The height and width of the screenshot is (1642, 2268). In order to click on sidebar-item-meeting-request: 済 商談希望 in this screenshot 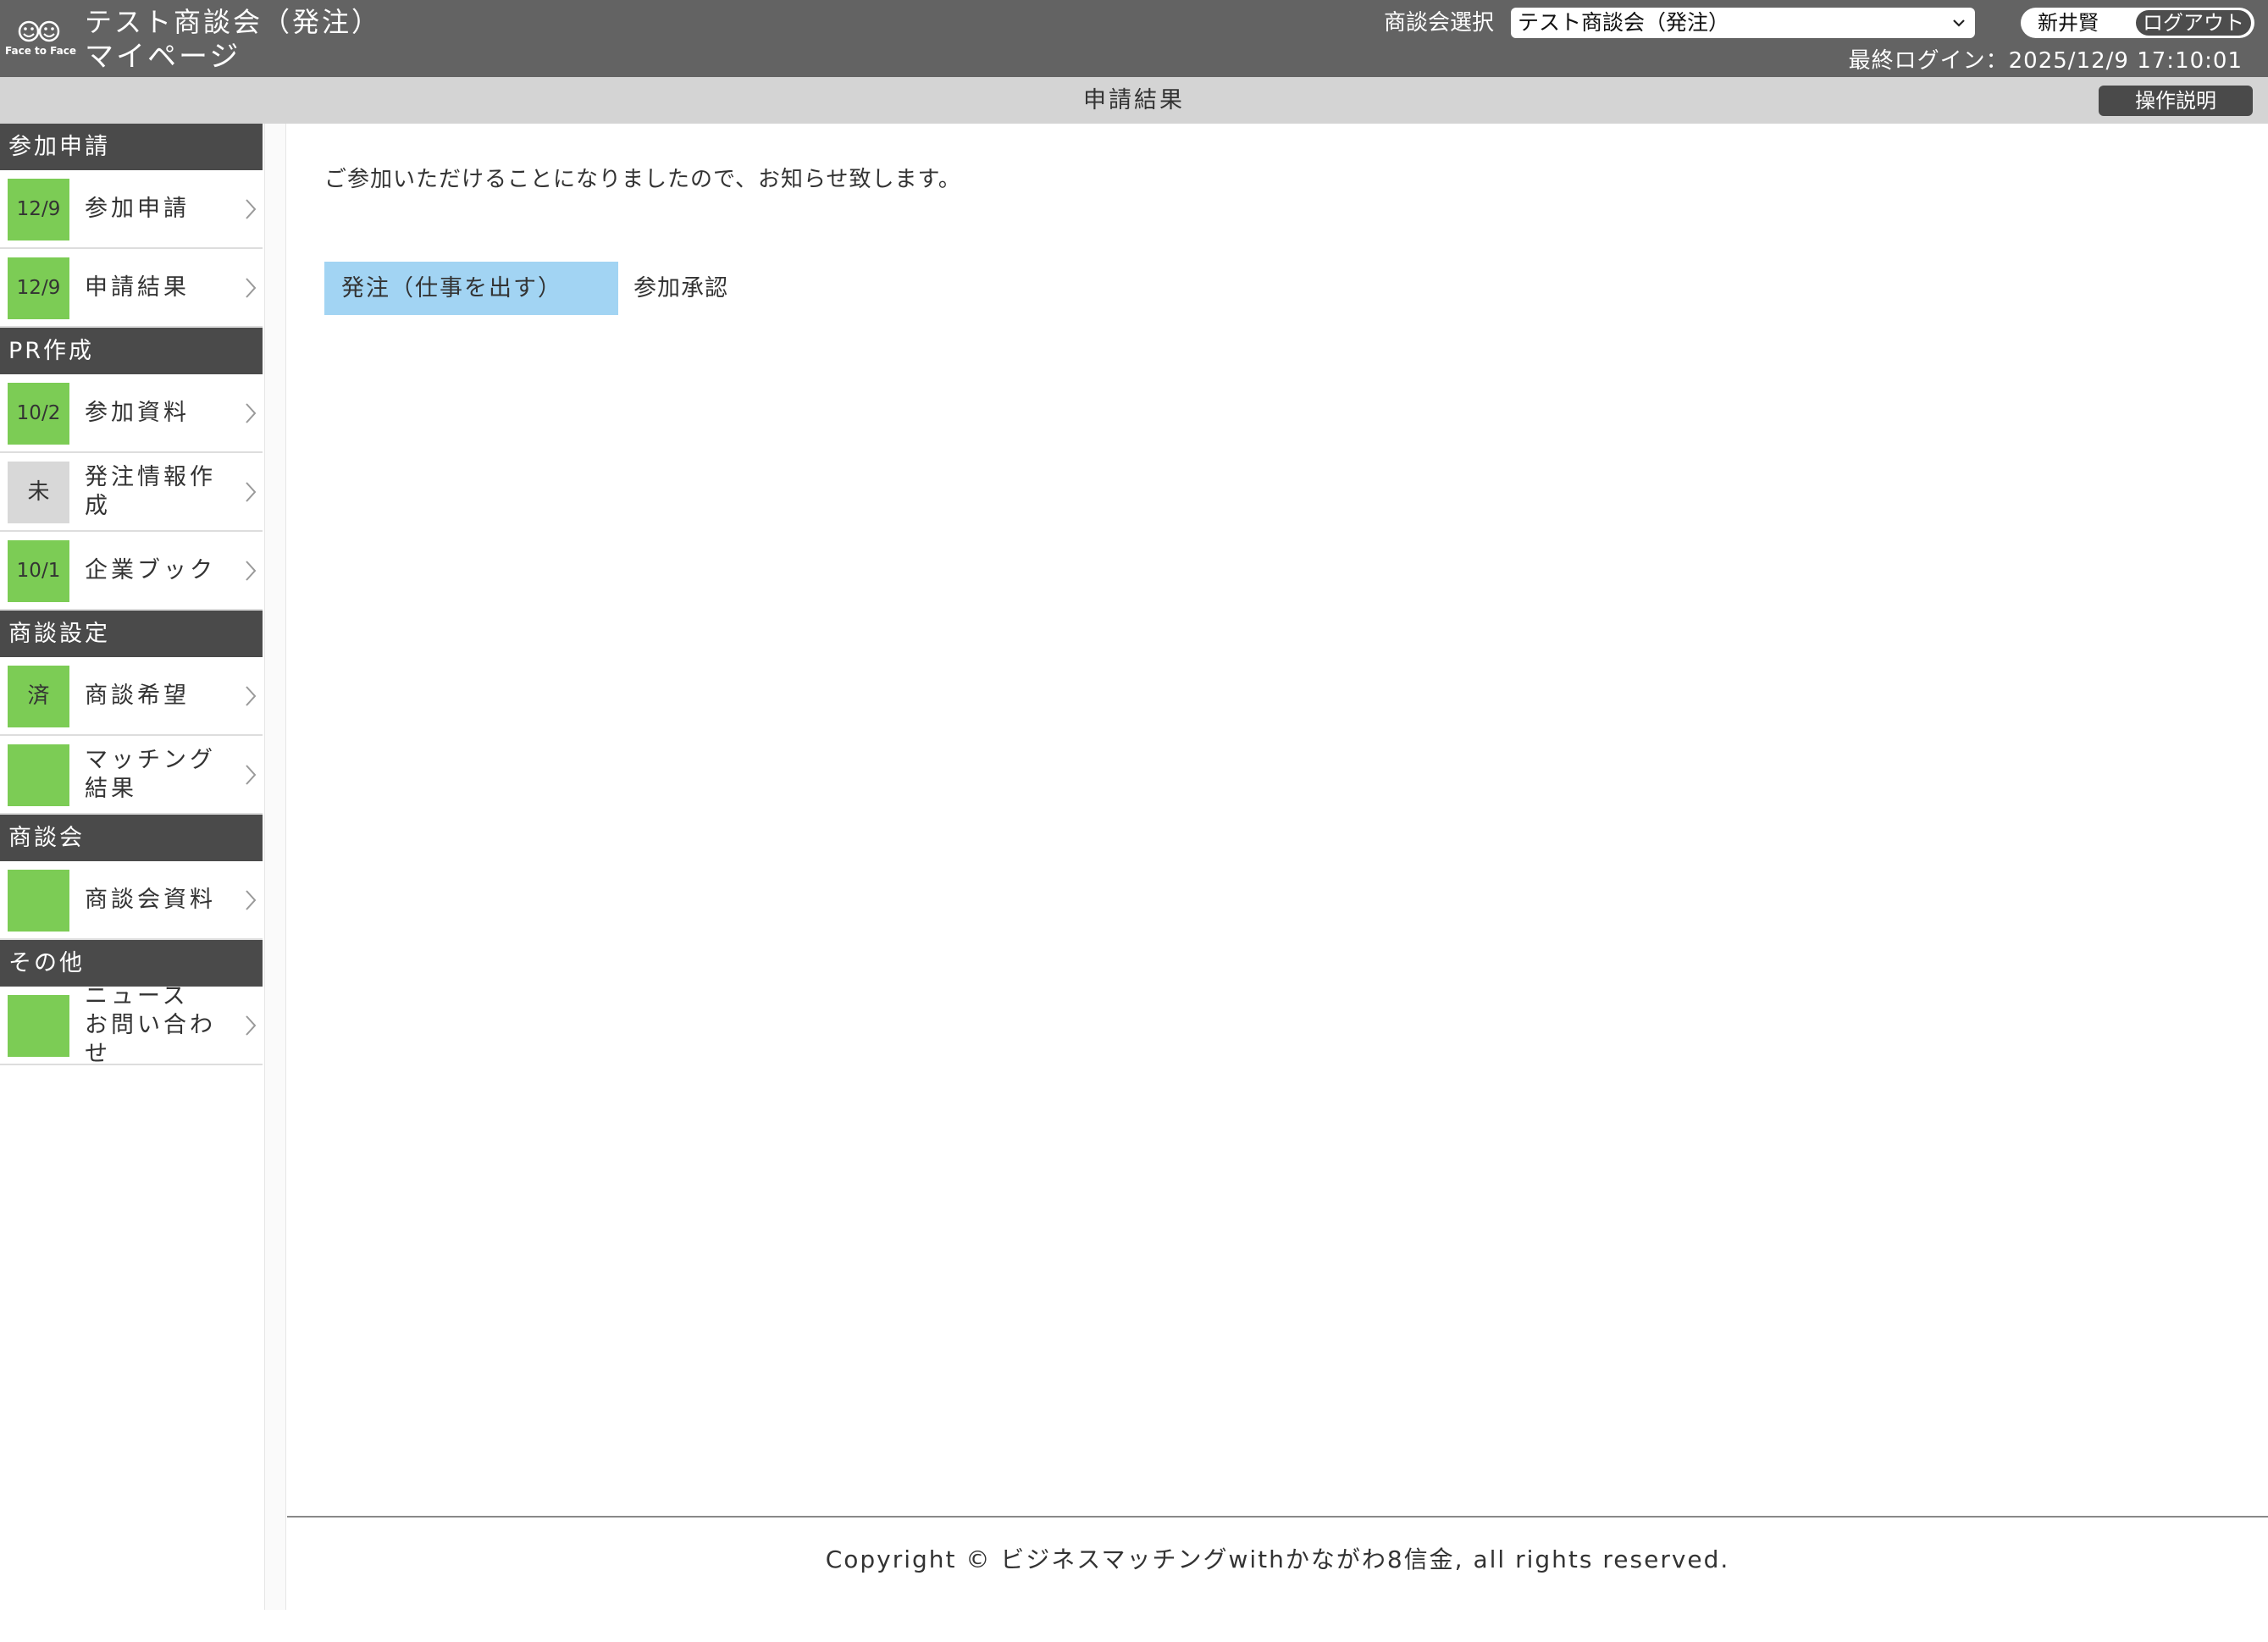, I will do `click(131, 696)`.